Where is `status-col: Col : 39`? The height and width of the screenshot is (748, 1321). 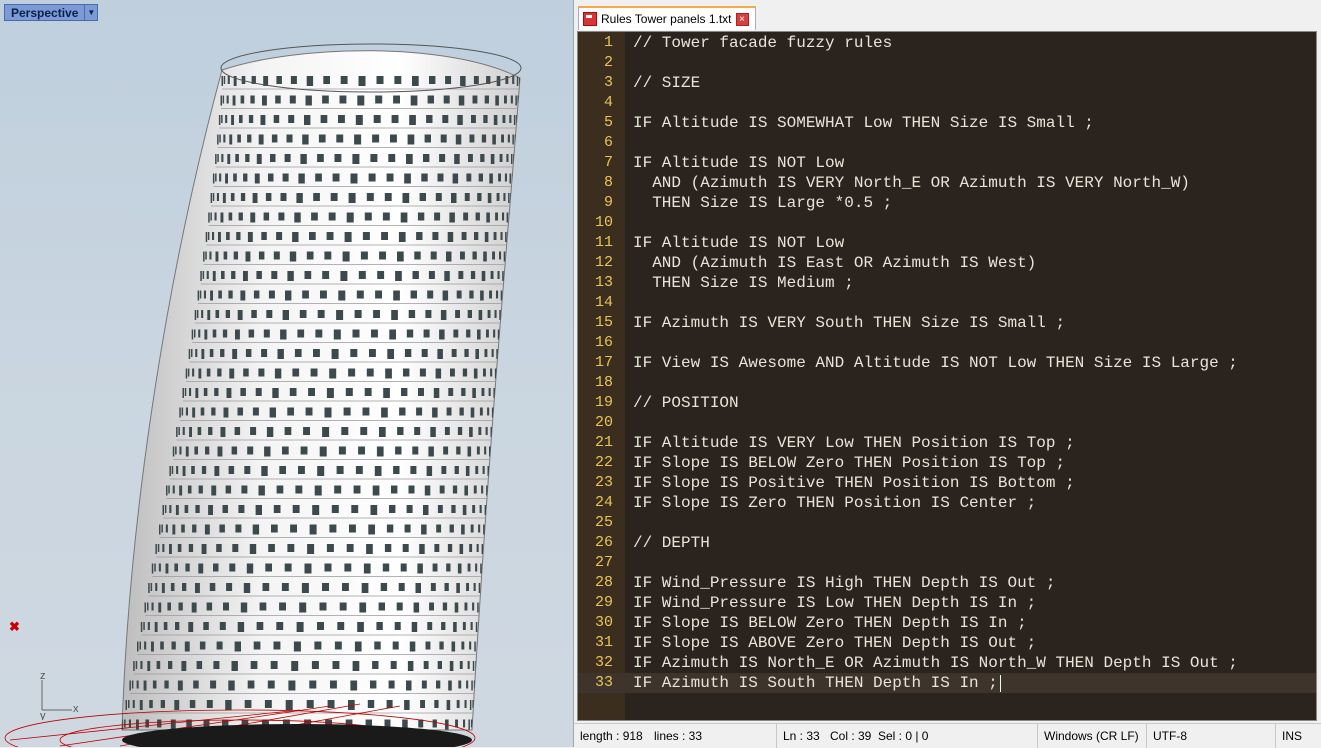 status-col: Col : 39 is located at coordinates (851, 736).